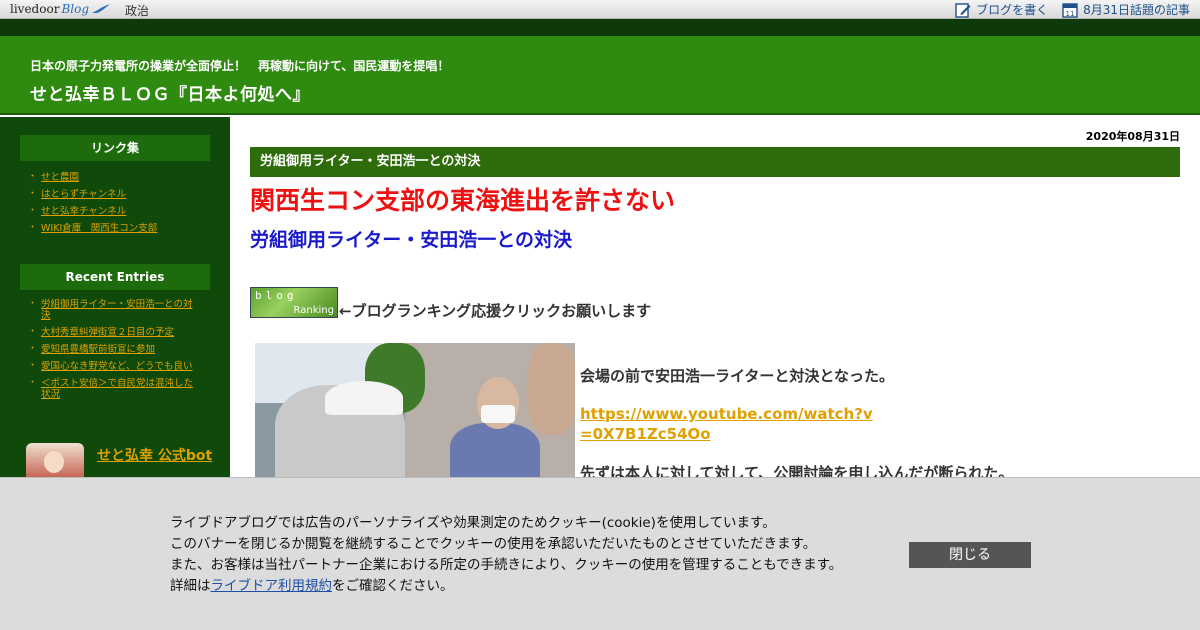 The image size is (1200, 630). I want to click on list-item: ・せと弘幸チャンネル, so click(77, 211).